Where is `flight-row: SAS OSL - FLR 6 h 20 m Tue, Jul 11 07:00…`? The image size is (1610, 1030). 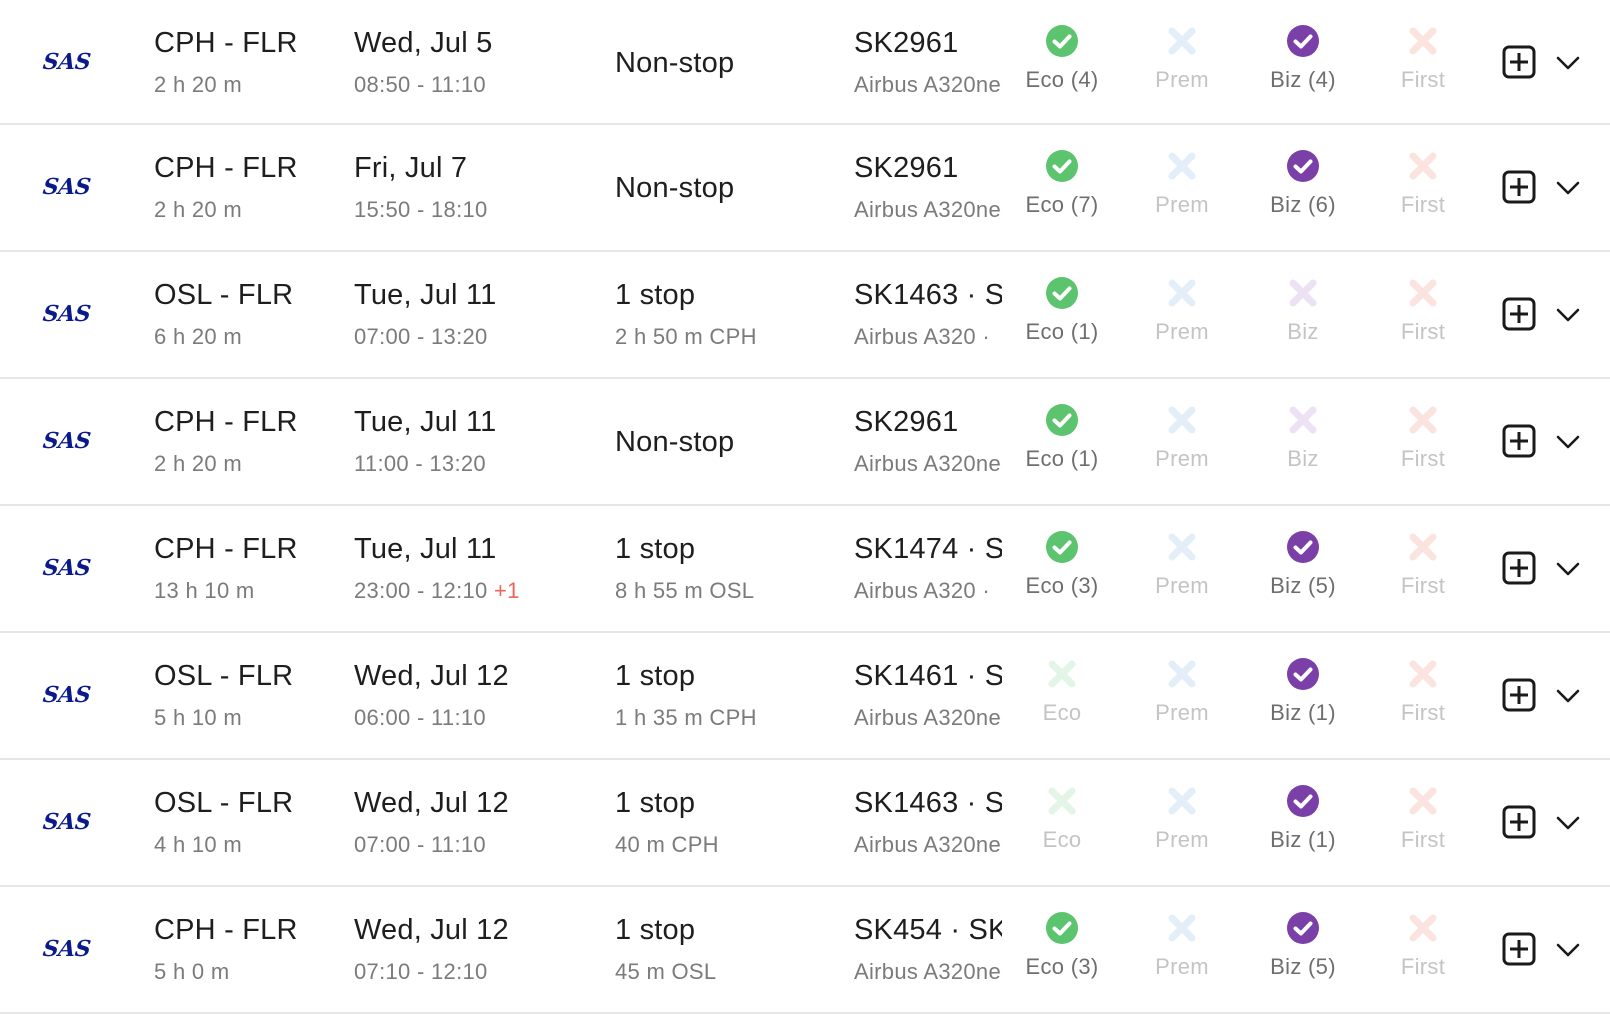 flight-row: SAS OSL - FLR 6 h 20 m Tue, Jul 11 07:00… is located at coordinates (805, 315).